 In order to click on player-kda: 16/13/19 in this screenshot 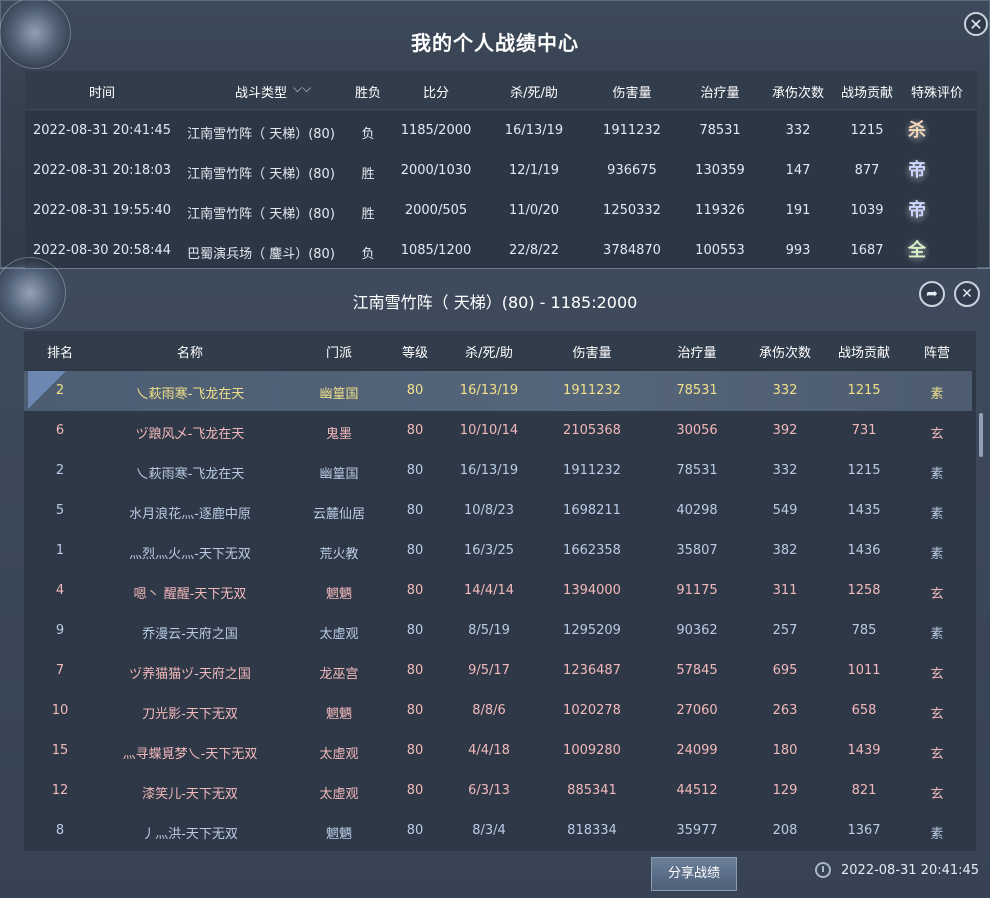, I will do `click(489, 470)`.